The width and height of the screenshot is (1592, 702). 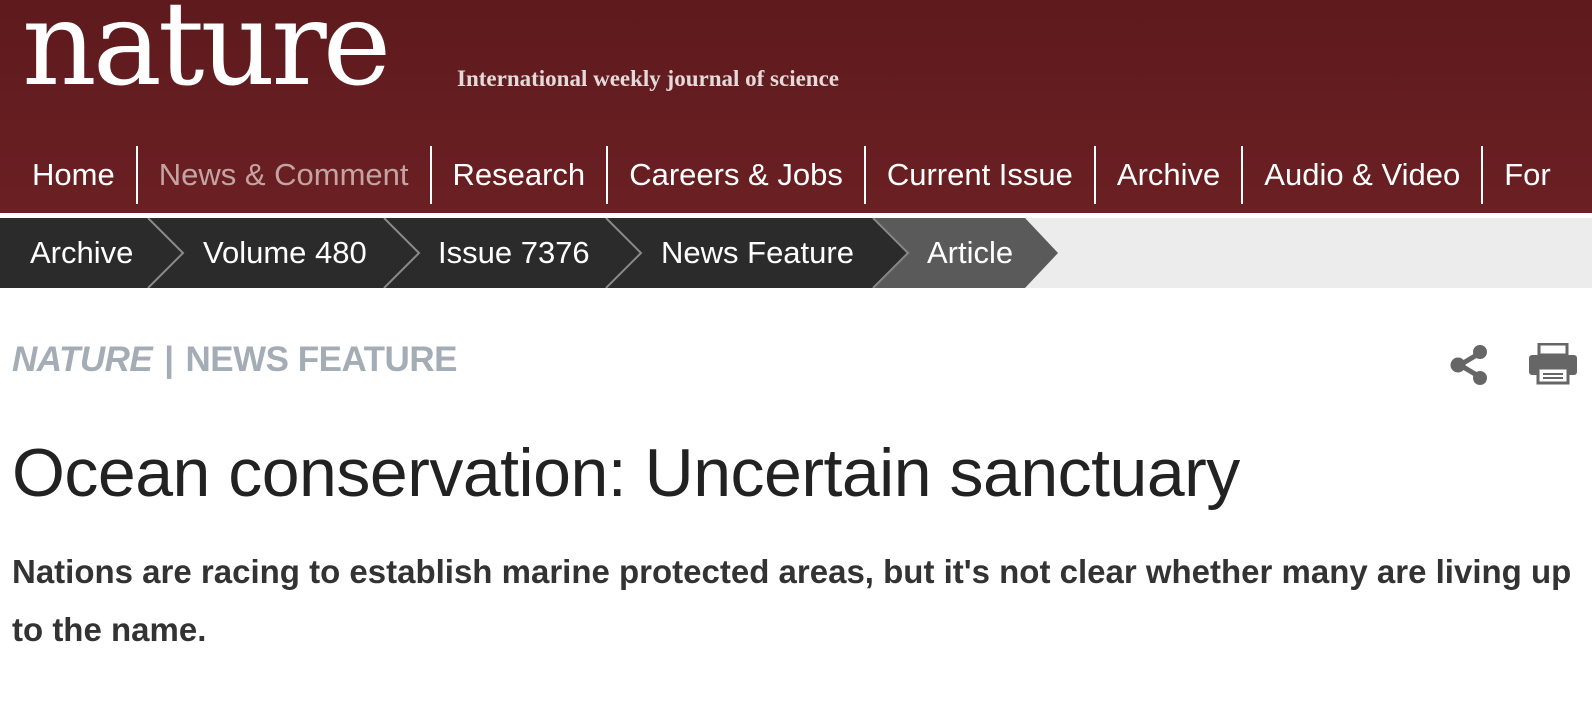 What do you see at coordinates (514, 253) in the screenshot?
I see `breadcrumb-issue: Issue 7376` at bounding box center [514, 253].